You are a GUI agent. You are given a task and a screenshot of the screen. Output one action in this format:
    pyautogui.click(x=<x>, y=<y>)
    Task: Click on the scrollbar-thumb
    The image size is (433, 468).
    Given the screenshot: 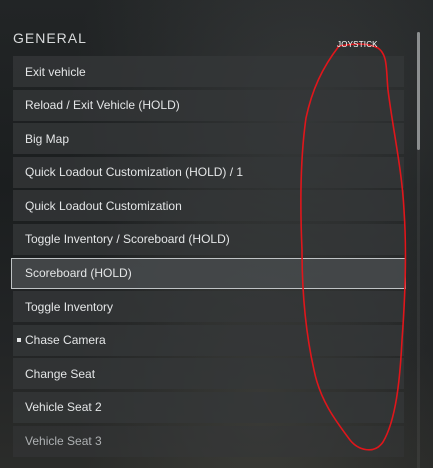 What is the action you would take?
    pyautogui.click(x=418, y=91)
    